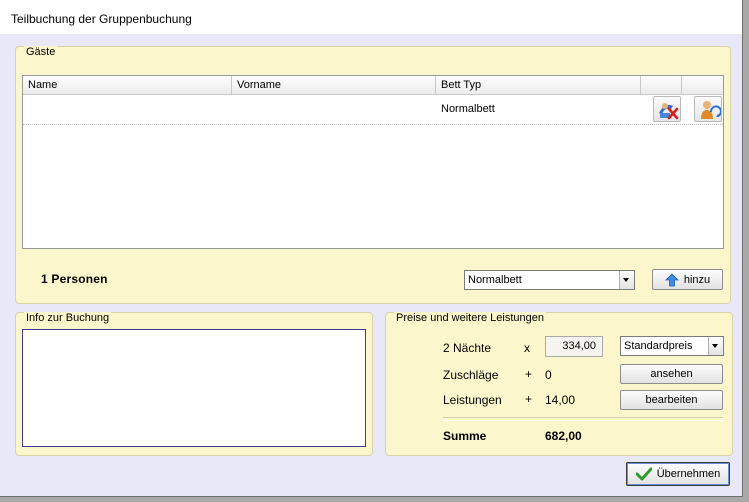  I want to click on add-guest-button: hinzu, so click(687, 279).